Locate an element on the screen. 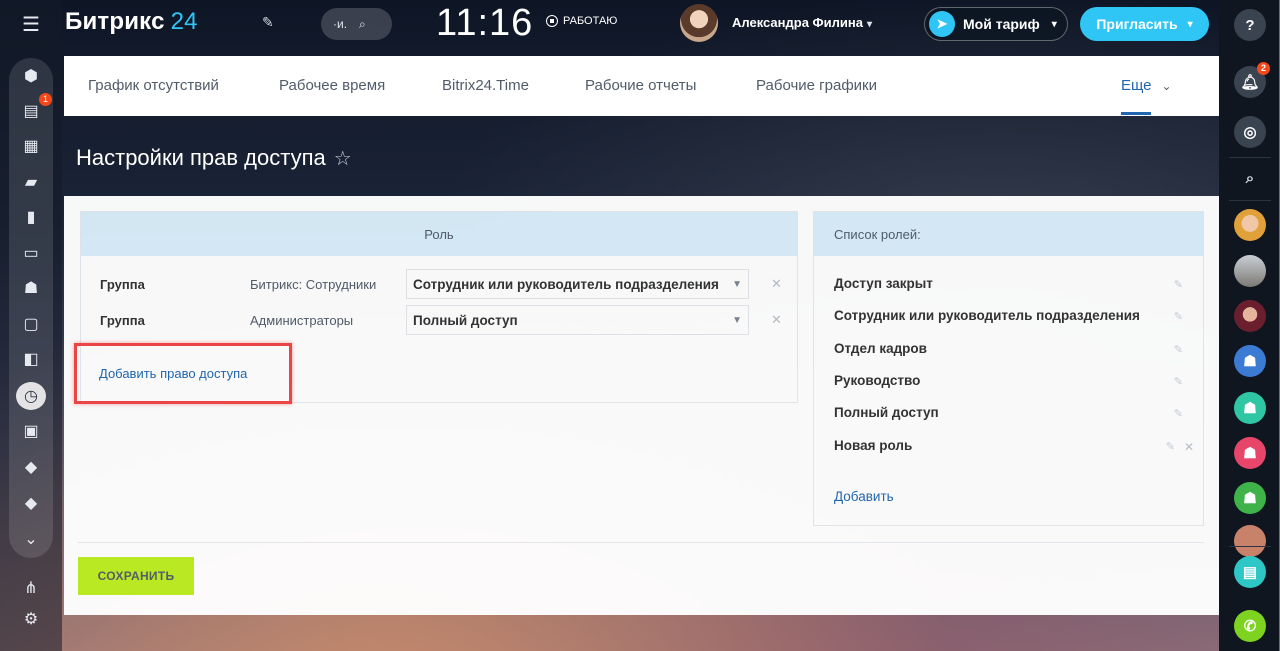 Image resolution: width=1280 pixels, height=651 pixels. star-icon: ☆ is located at coordinates (343, 159).